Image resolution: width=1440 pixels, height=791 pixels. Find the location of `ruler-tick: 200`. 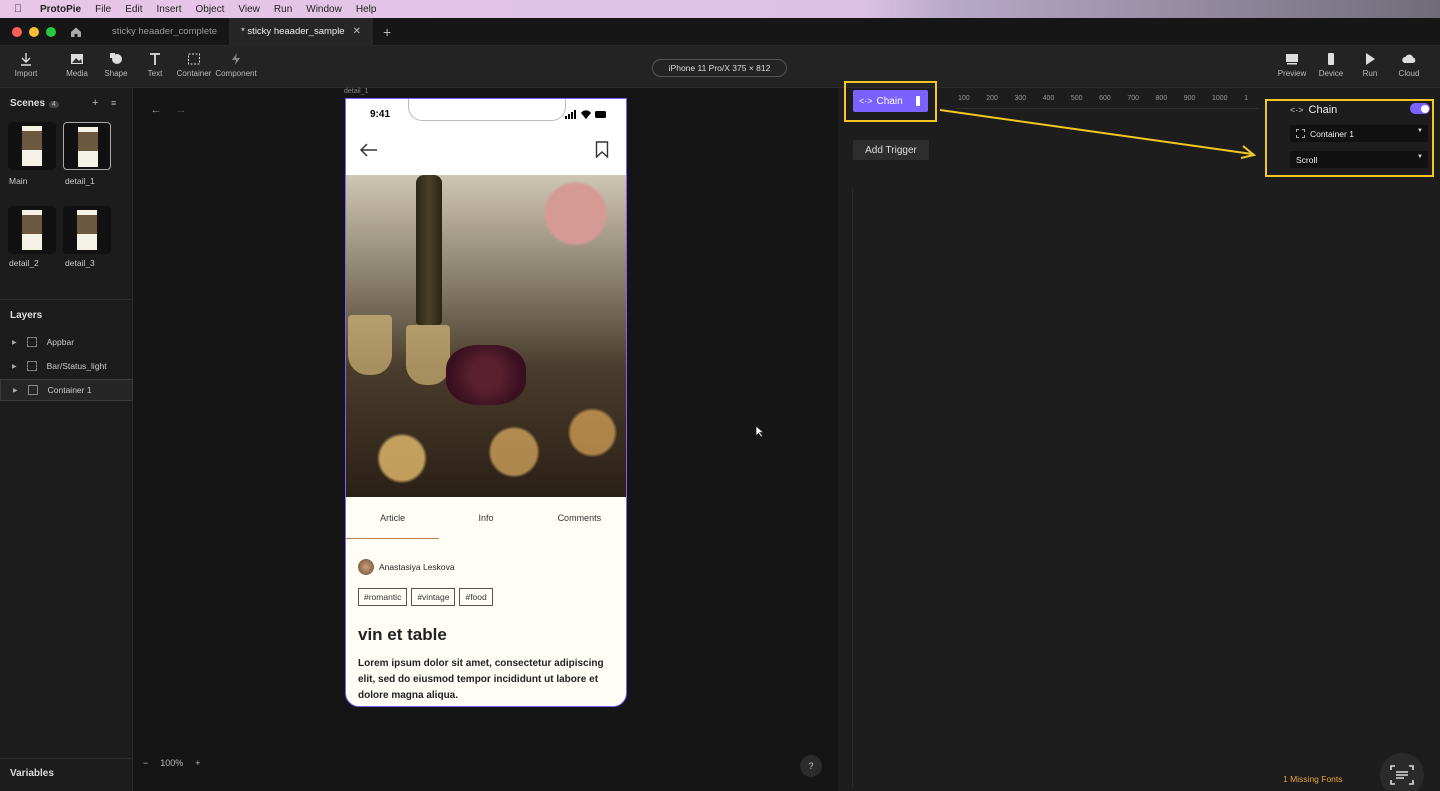

ruler-tick: 200 is located at coordinates (992, 98).